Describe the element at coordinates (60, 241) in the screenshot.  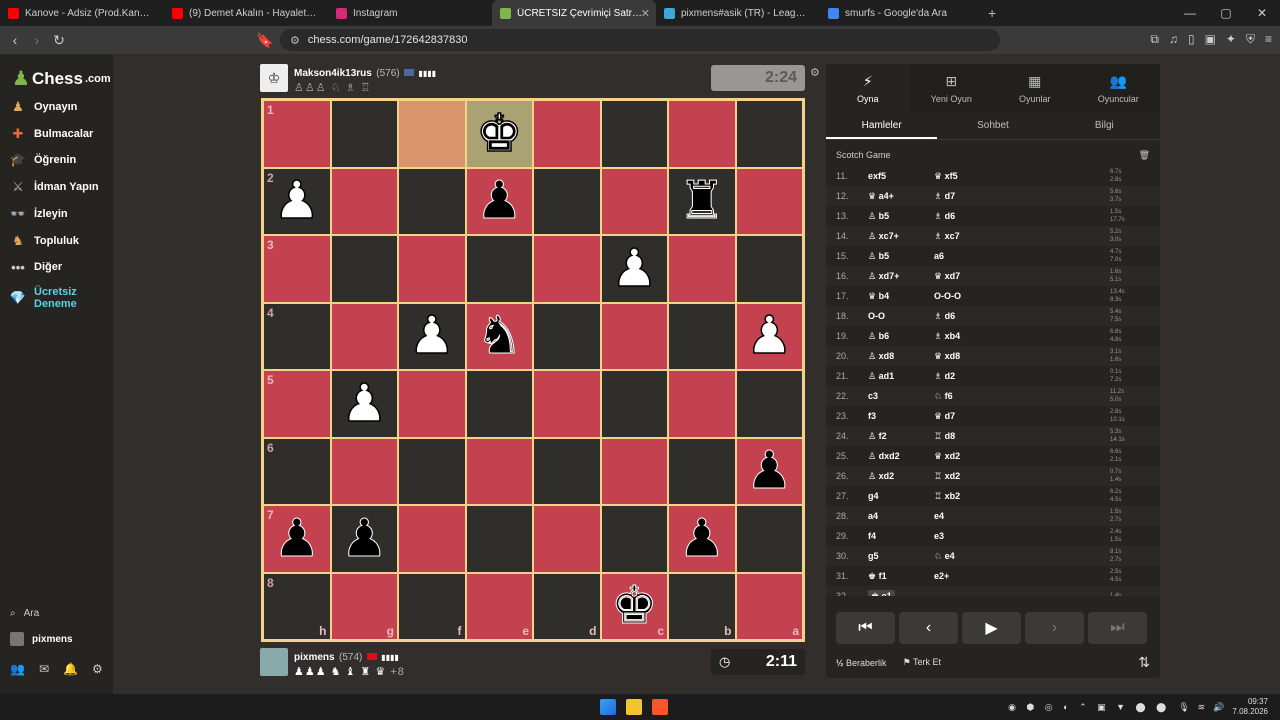
I see `sidebar-item-community: ♞ Topluluk` at that location.